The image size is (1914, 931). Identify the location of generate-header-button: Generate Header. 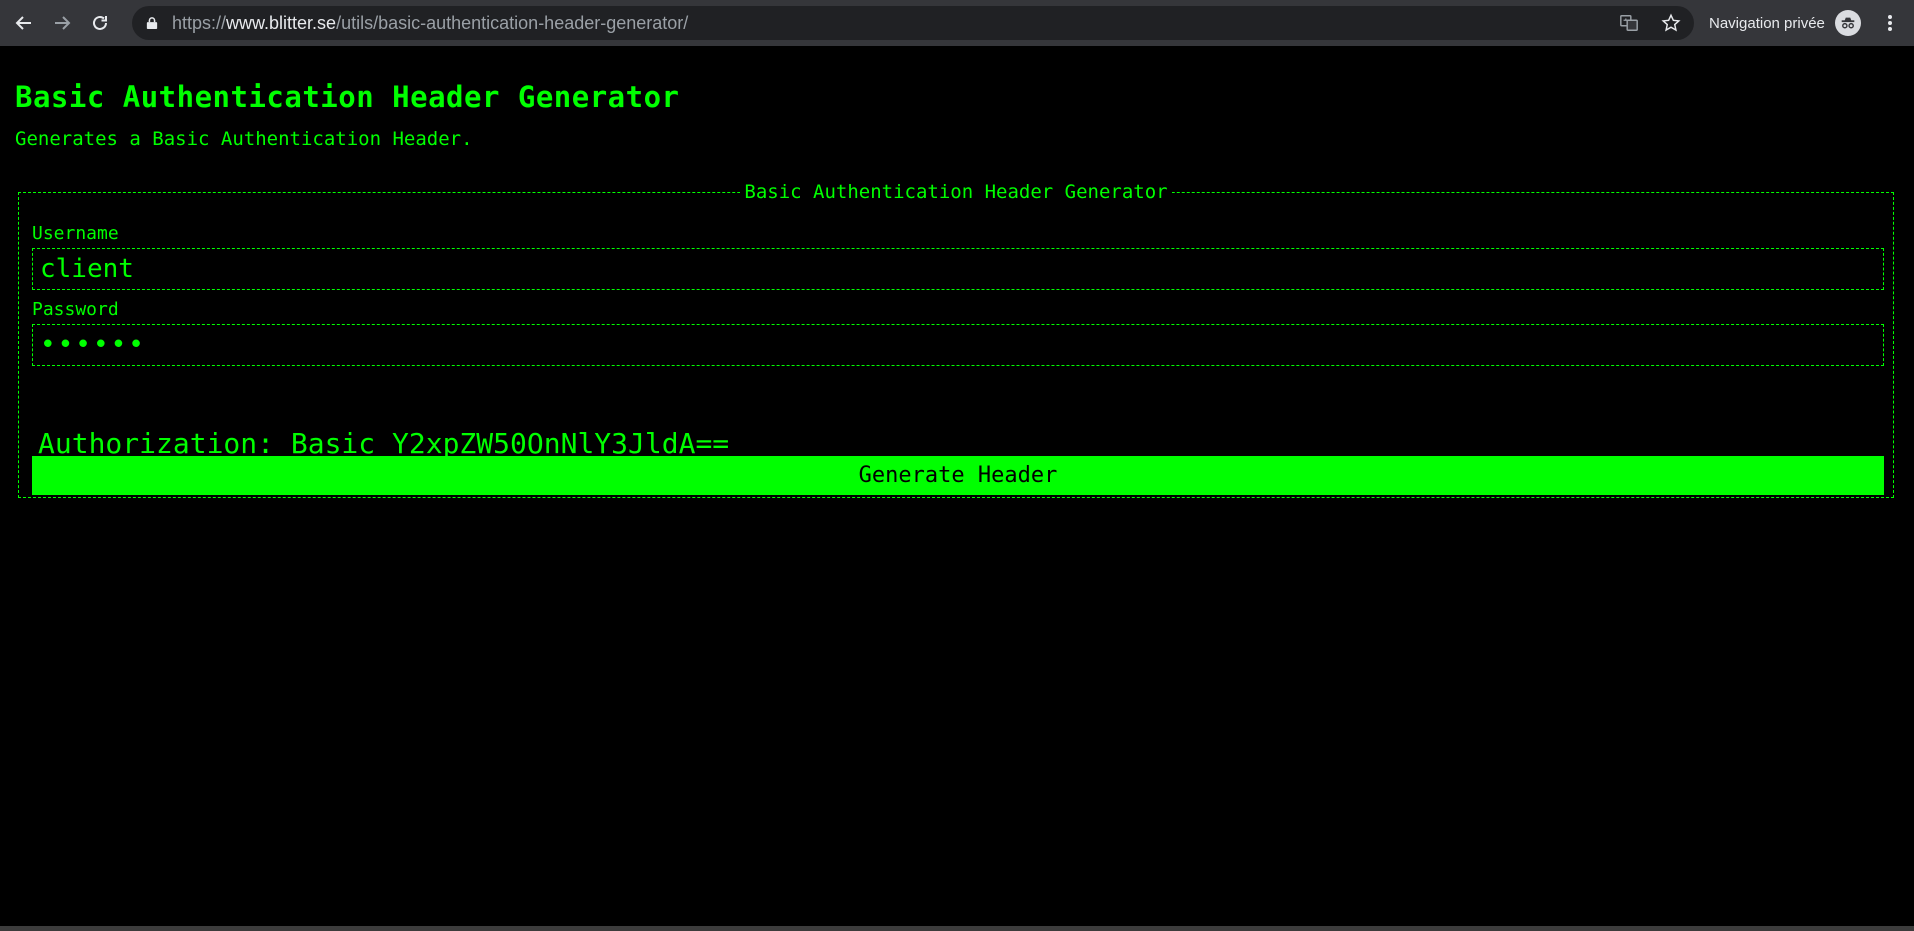
(958, 475).